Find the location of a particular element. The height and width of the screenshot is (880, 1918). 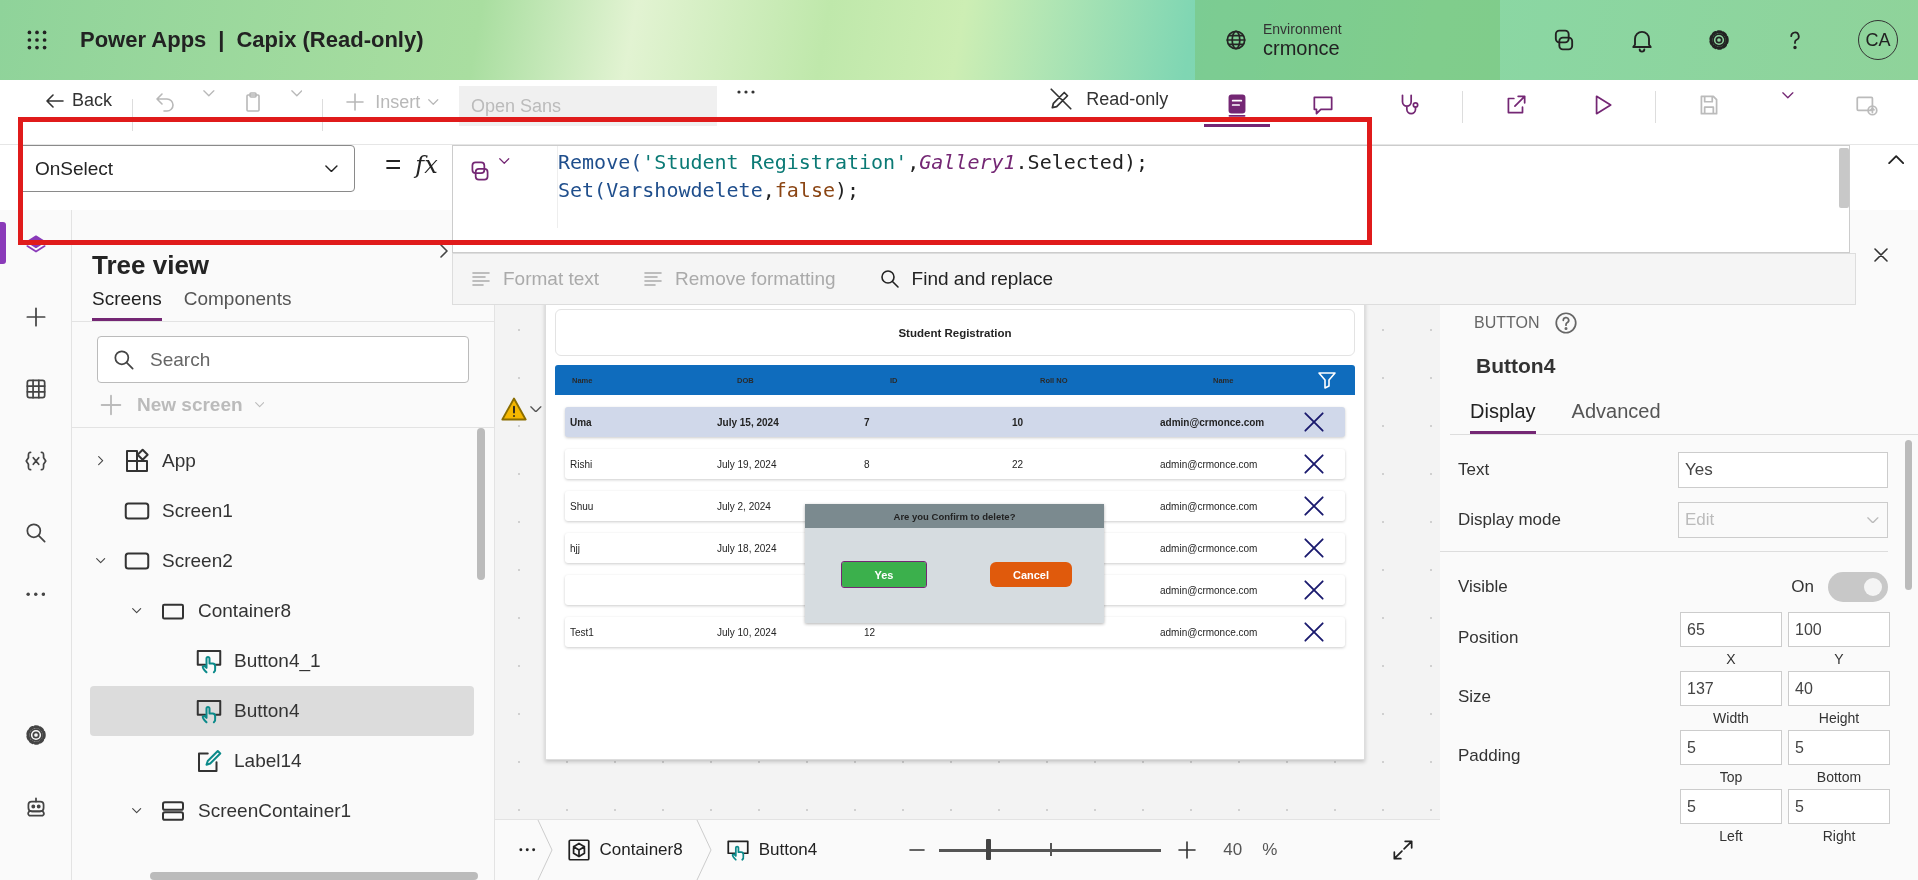

zoom-unit: % is located at coordinates (1270, 850).